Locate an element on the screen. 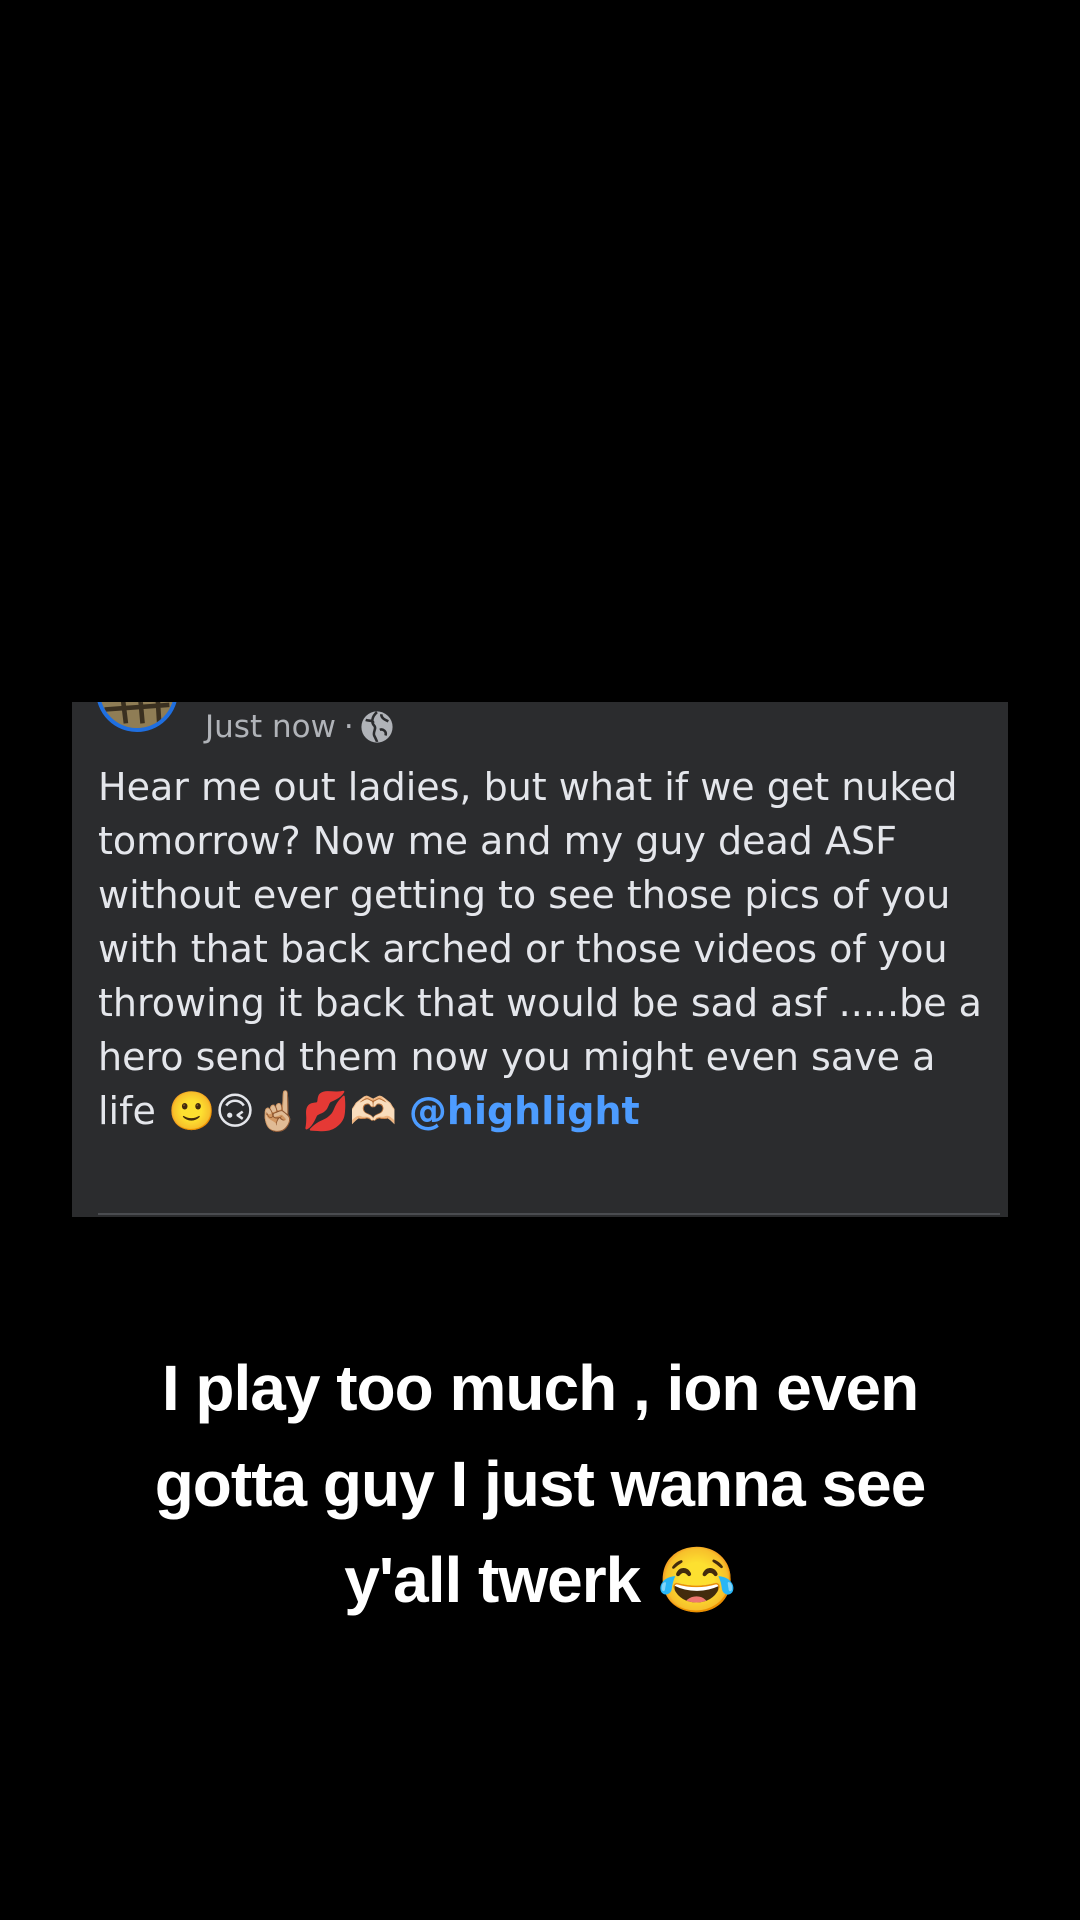  globe-icon is located at coordinates (377, 727).